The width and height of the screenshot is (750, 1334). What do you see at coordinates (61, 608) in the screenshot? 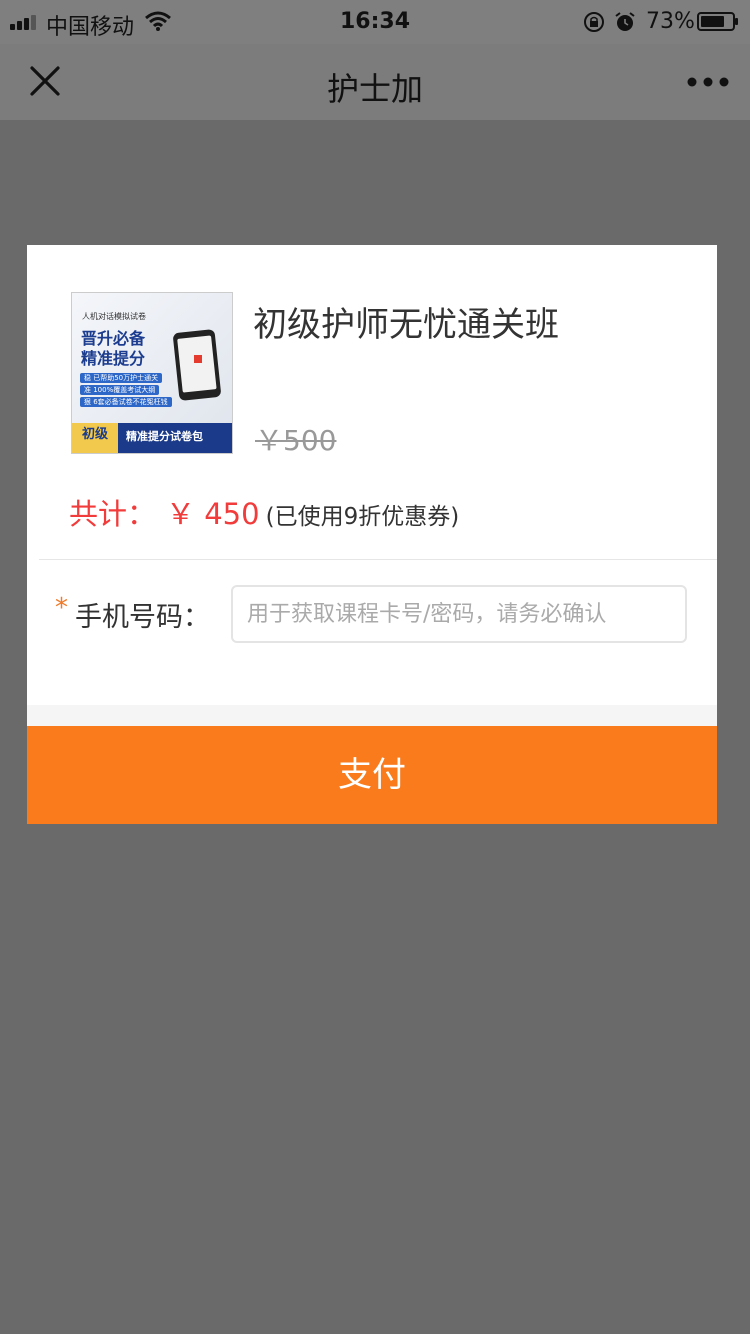
I see `required-mark: *` at bounding box center [61, 608].